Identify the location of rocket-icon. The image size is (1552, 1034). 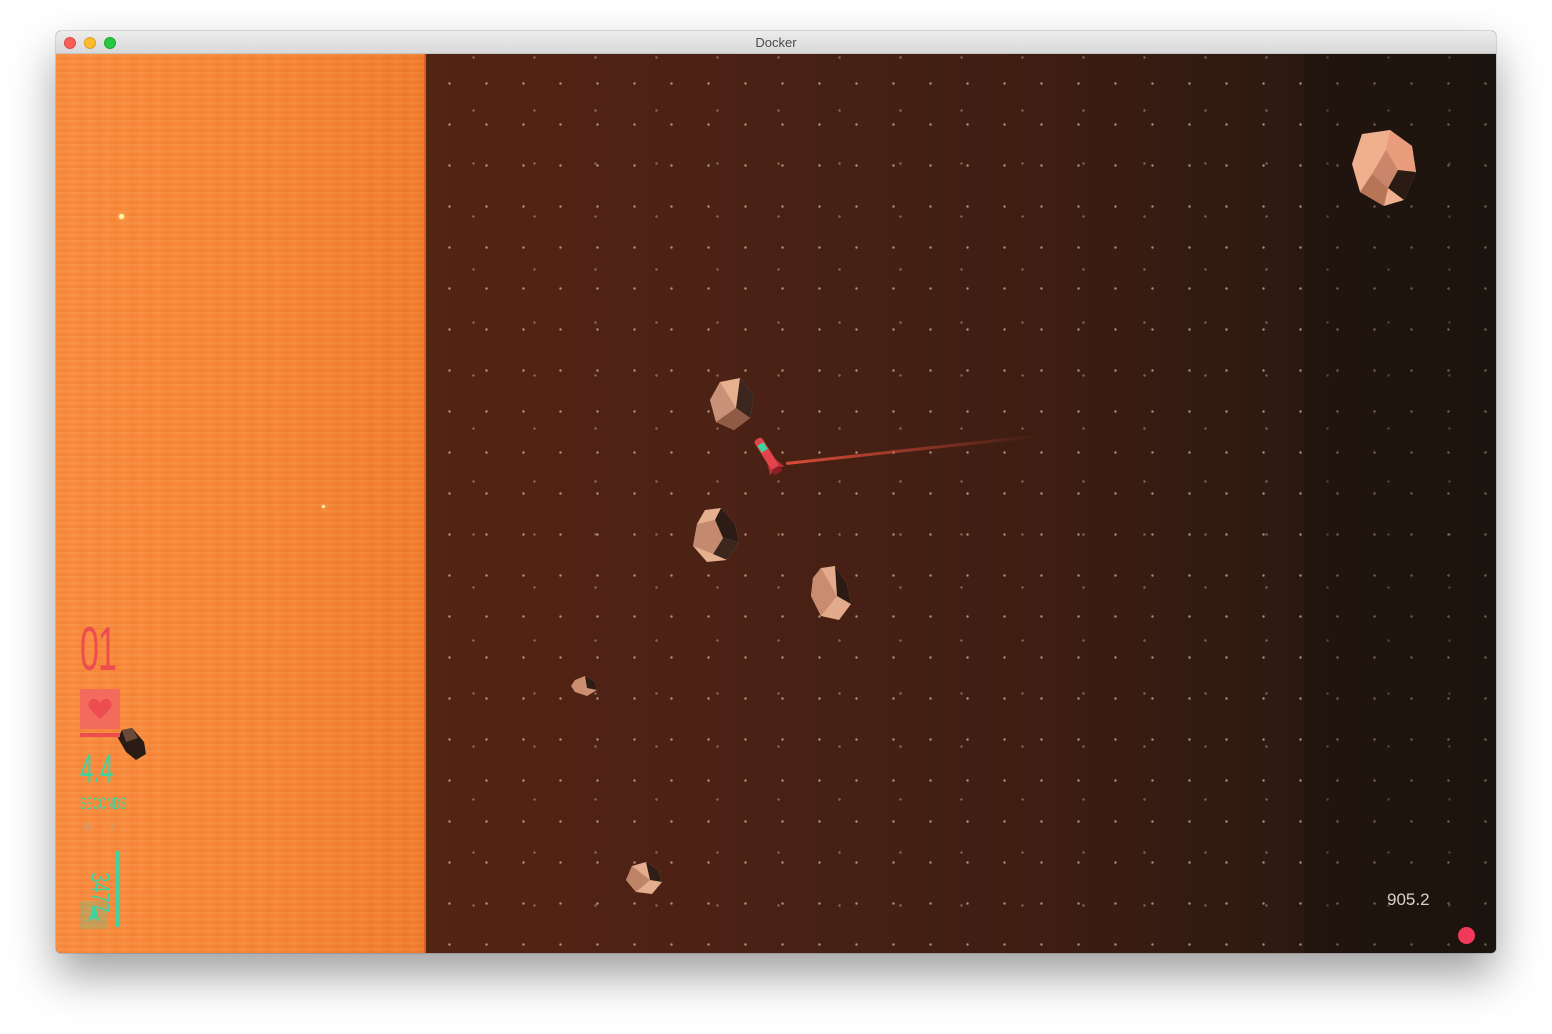
(94, 914).